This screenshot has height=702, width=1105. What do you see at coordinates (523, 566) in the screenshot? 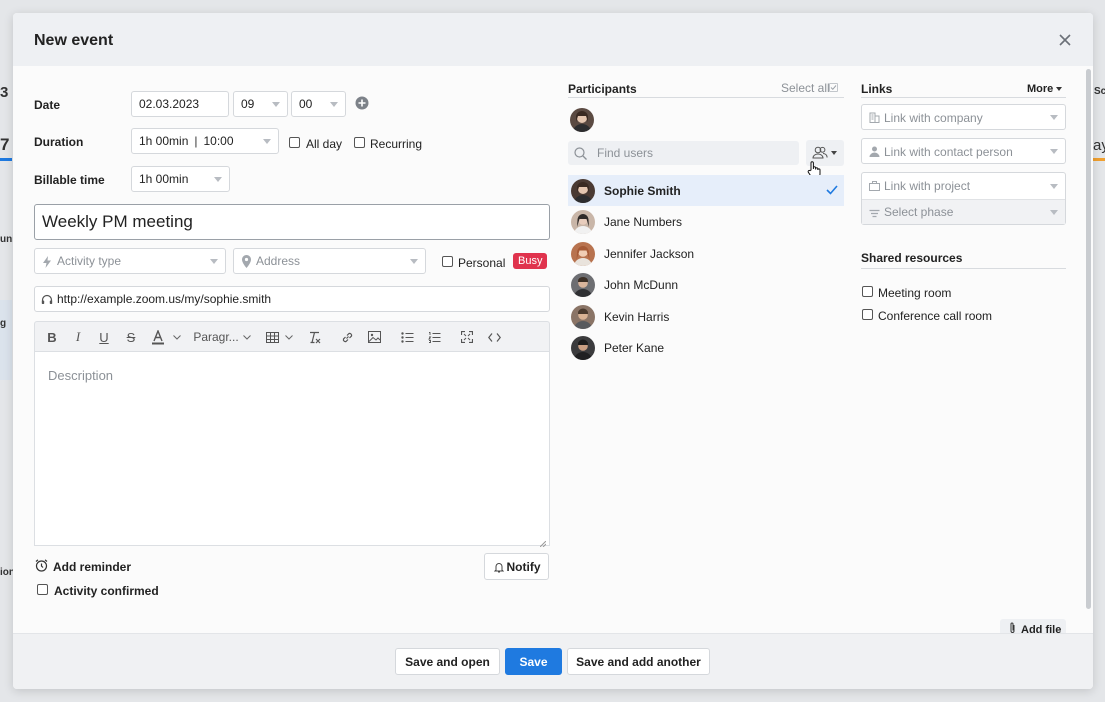
I see `notify-label: Notify` at bounding box center [523, 566].